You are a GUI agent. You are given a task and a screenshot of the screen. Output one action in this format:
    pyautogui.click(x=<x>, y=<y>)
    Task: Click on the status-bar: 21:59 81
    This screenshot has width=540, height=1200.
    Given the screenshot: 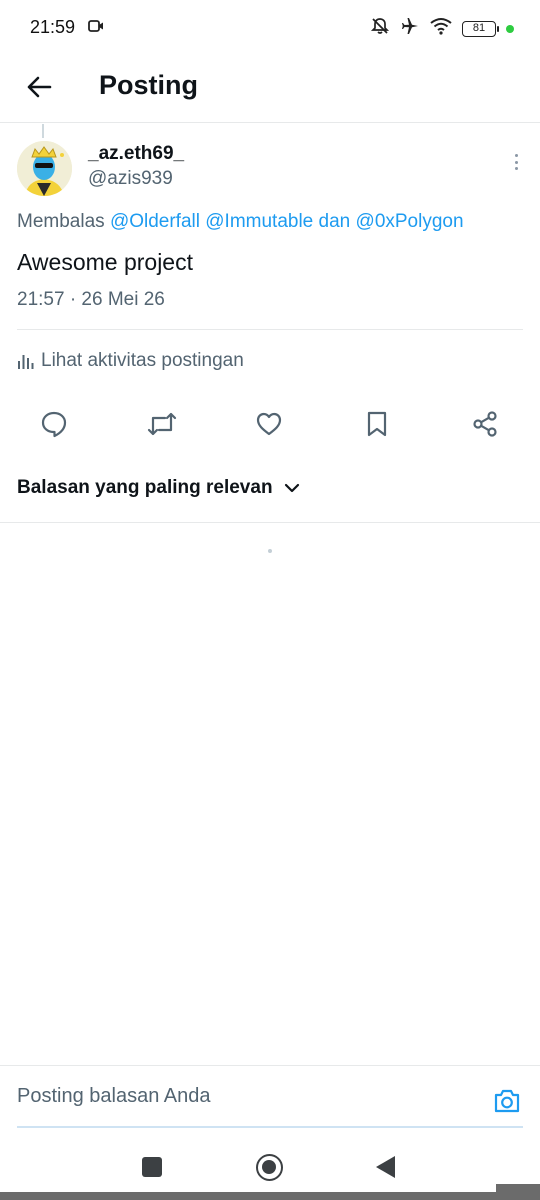 What is the action you would take?
    pyautogui.click(x=270, y=28)
    